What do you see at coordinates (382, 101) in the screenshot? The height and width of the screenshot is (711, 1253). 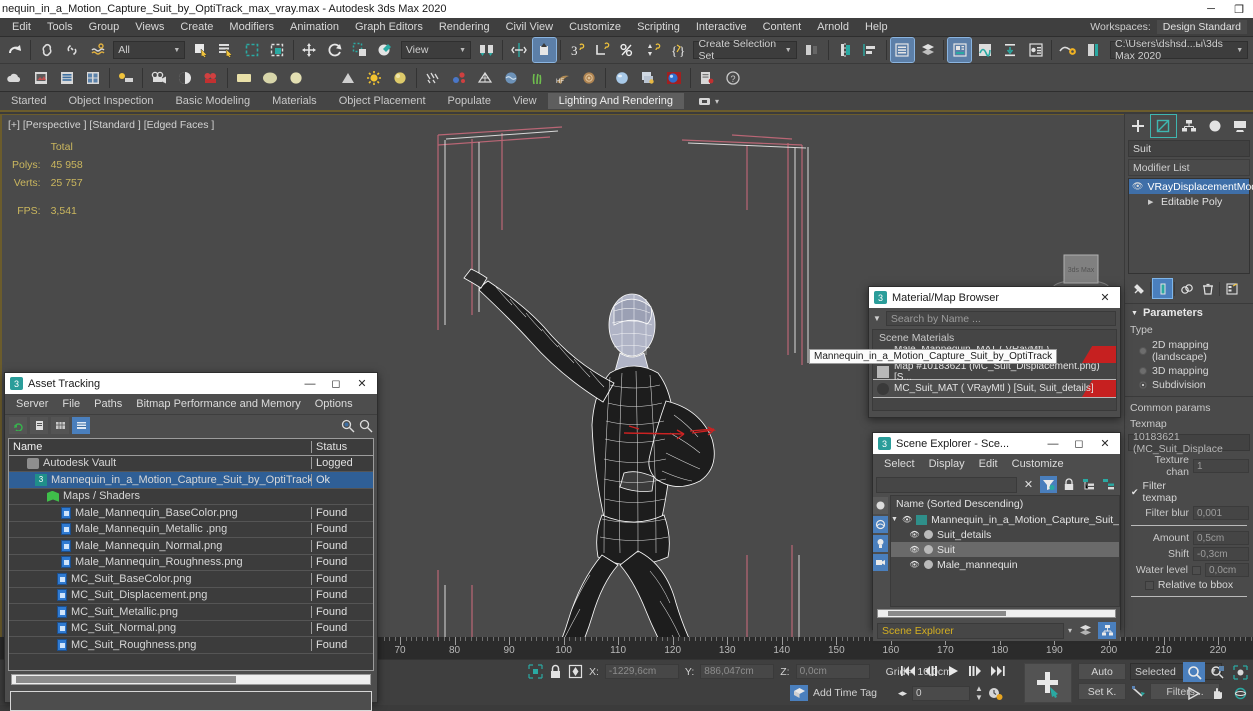 I see `tab-object-placement: Object Placement` at bounding box center [382, 101].